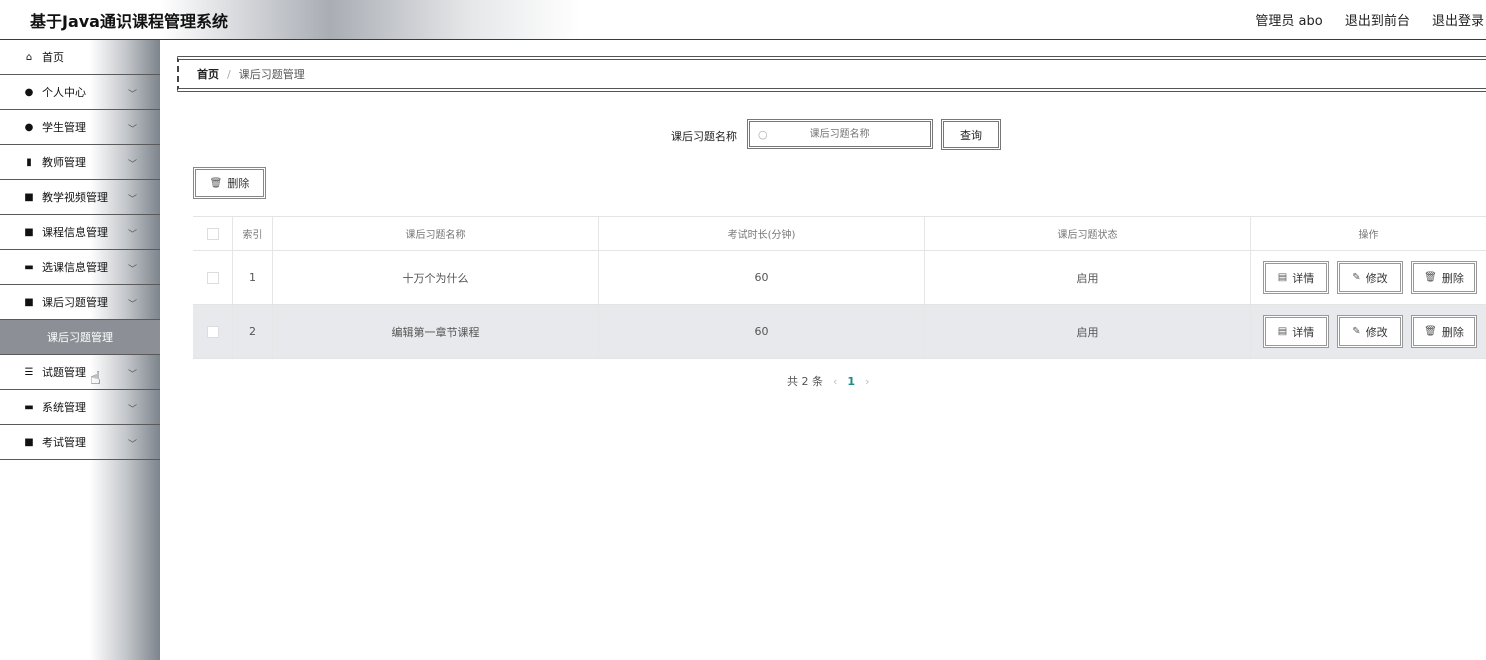 Image resolution: width=1486 pixels, height=660 pixels. What do you see at coordinates (29, 162) in the screenshot?
I see `bar-chart-icon: ▮` at bounding box center [29, 162].